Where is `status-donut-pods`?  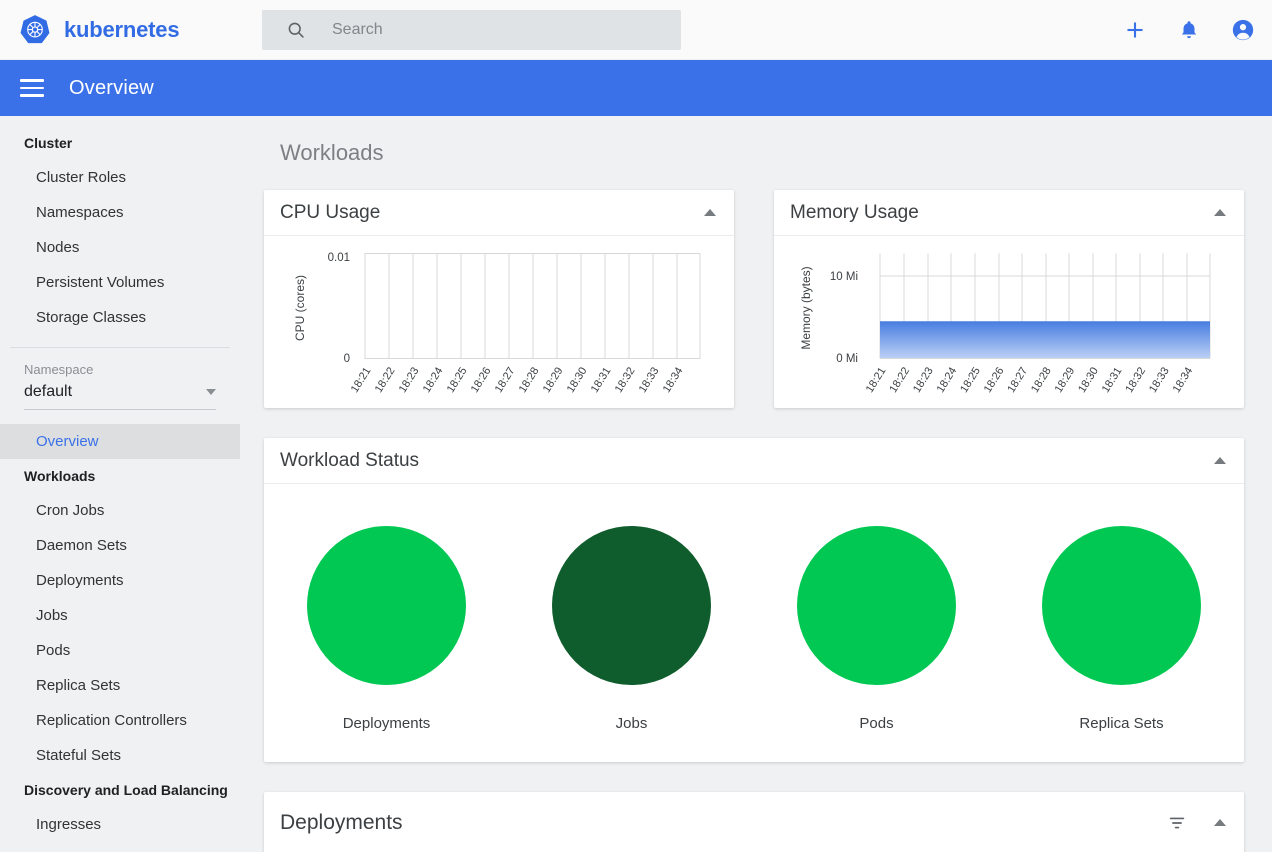
status-donut-pods is located at coordinates (876, 605).